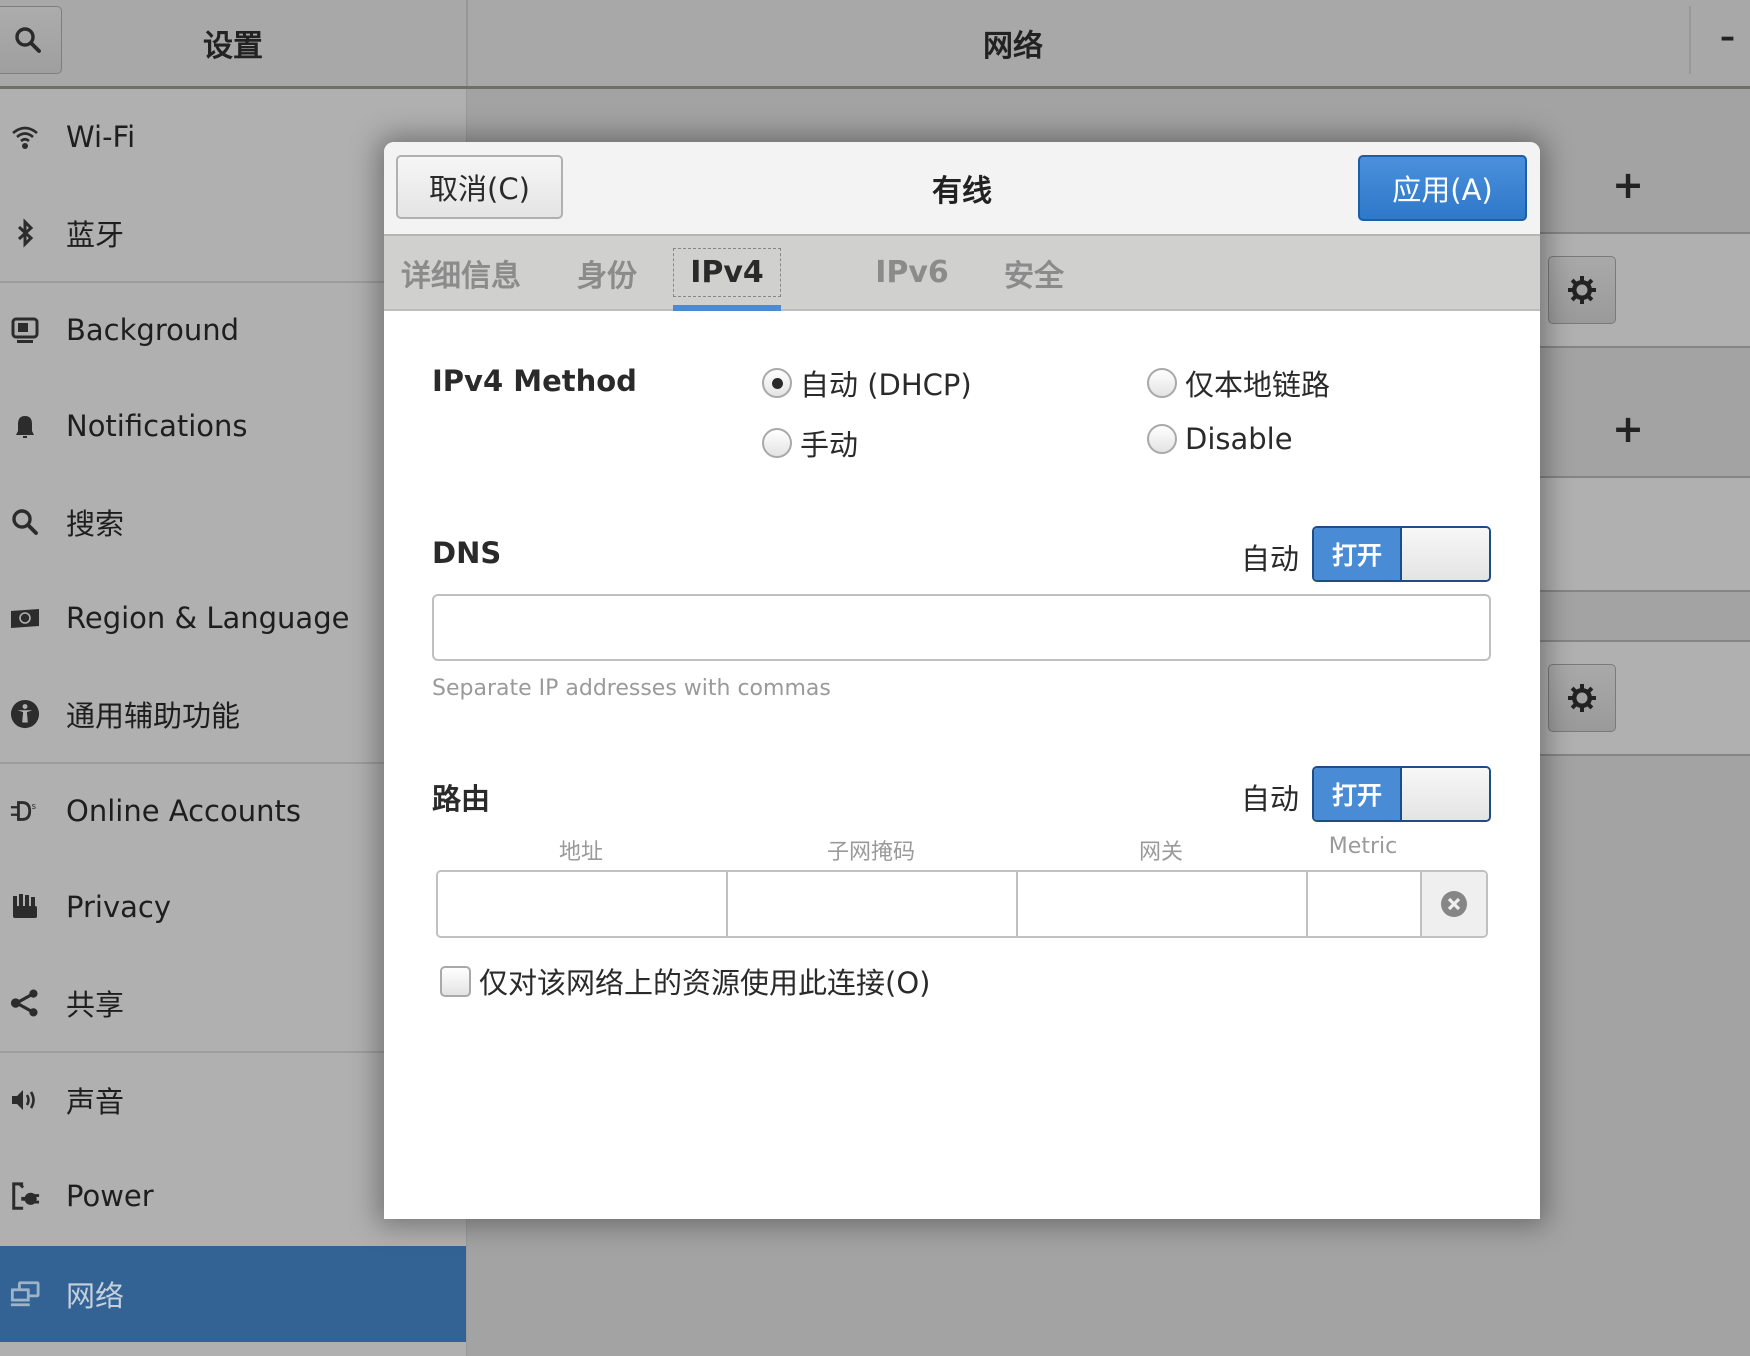 The image size is (1750, 1356). Describe the element at coordinates (153, 330) in the screenshot. I see `sidebar-item-label: Background` at that location.